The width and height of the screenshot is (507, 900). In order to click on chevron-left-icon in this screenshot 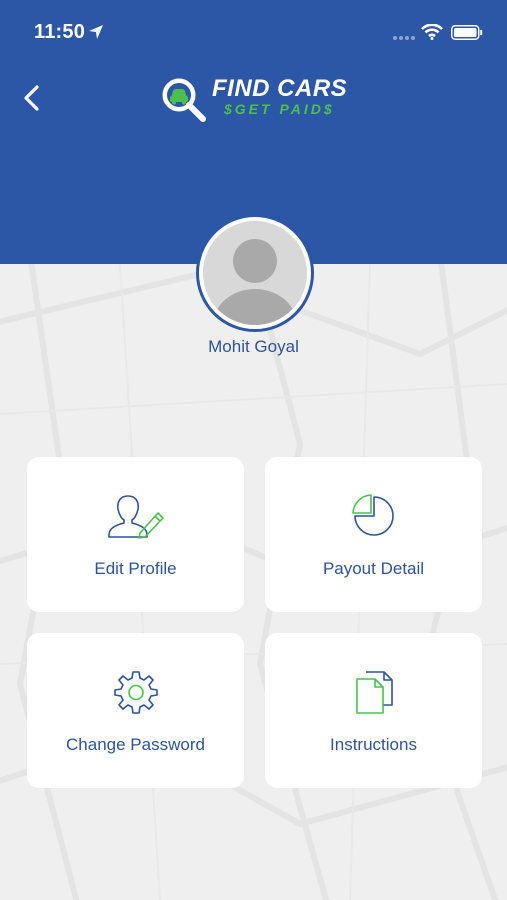, I will do `click(31, 98)`.